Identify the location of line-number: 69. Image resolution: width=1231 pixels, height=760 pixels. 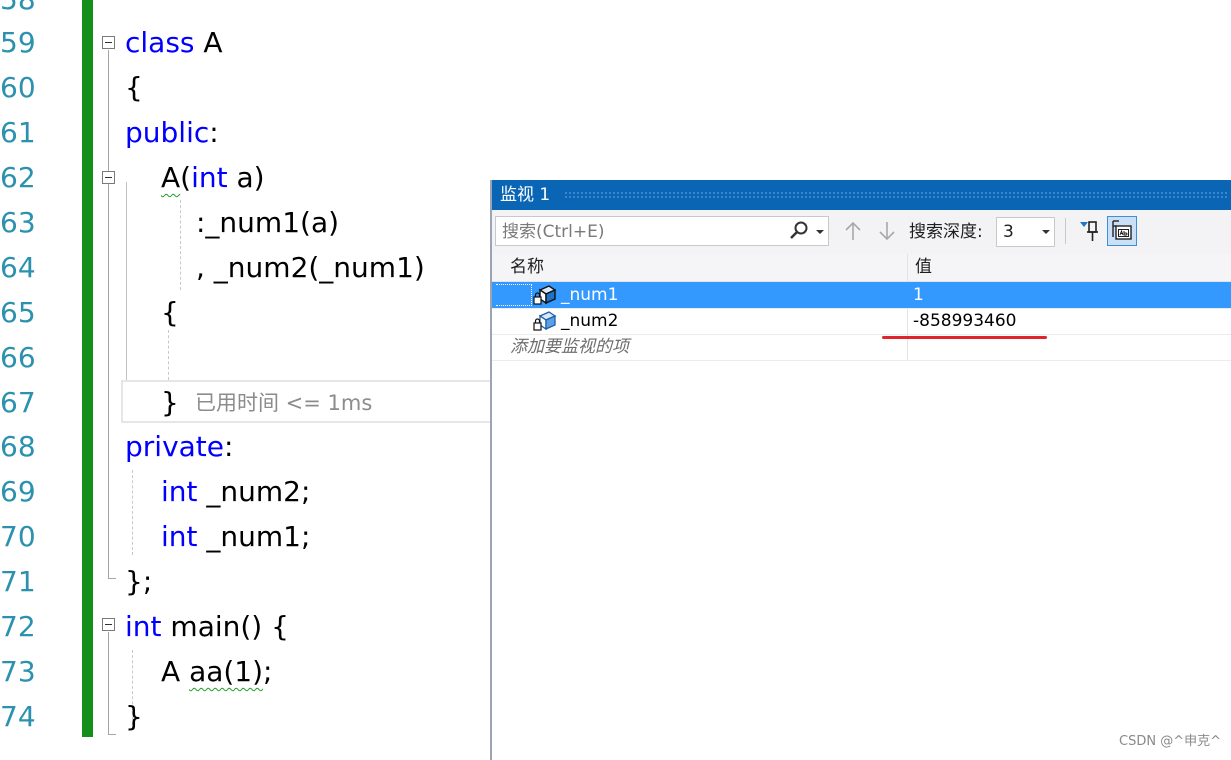
(18, 491).